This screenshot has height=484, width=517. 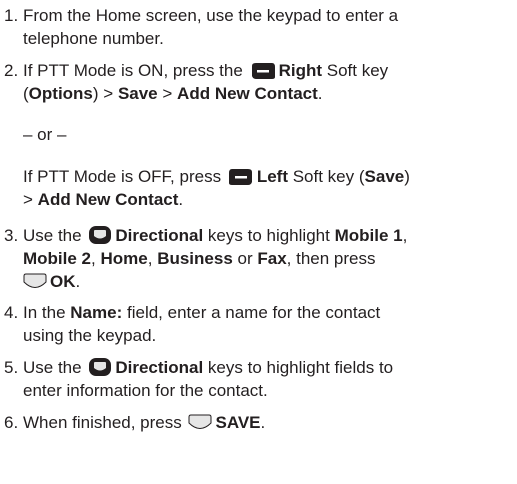 What do you see at coordinates (11, 422) in the screenshot?
I see `step-number: 6.` at bounding box center [11, 422].